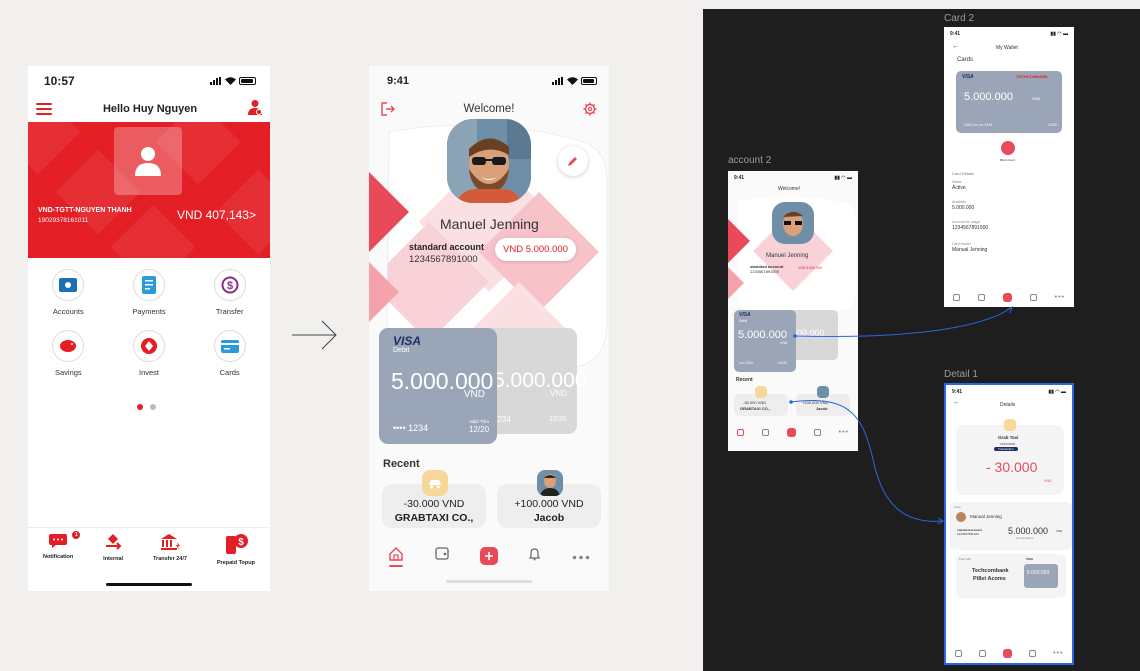 Image resolution: width=1140 pixels, height=671 pixels. I want to click on menu-cards: Cards, so click(229, 353).